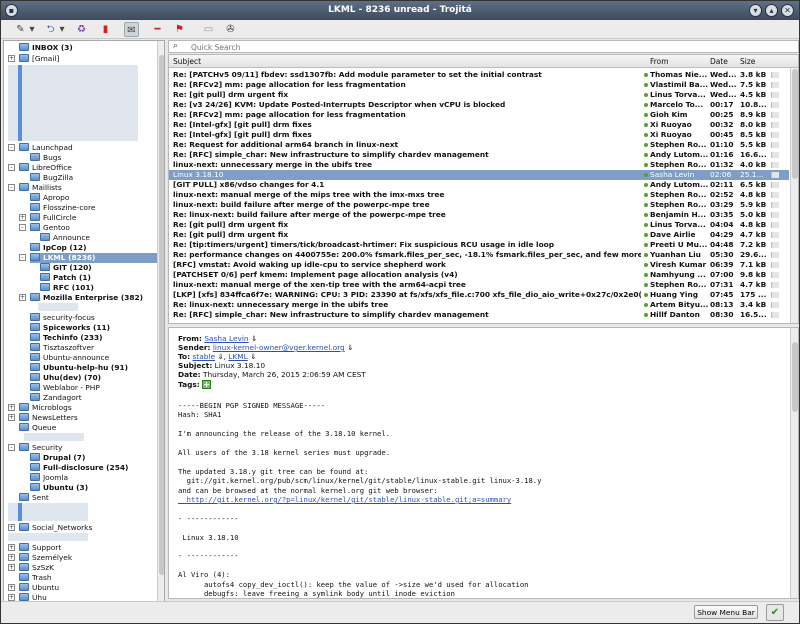 Image resolution: width=800 pixels, height=624 pixels. Describe the element at coordinates (93, 228) in the screenshot. I see `folder-item: Gentoo` at that location.